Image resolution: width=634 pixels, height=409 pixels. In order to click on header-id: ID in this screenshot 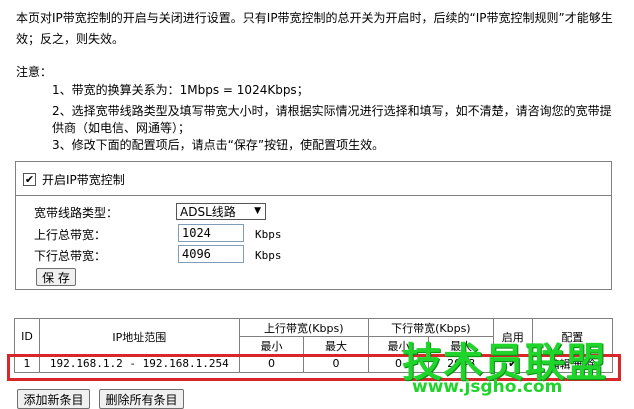, I will do `click(27, 336)`.